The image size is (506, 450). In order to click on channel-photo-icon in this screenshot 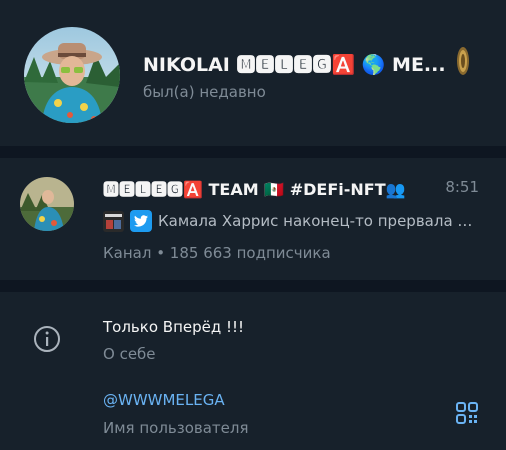, I will do `click(47, 204)`.